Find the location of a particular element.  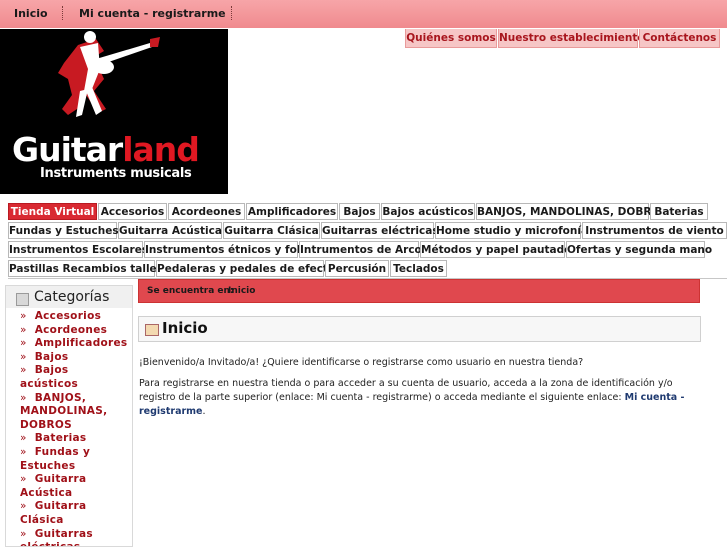

site-logo: Guitarland Instruments musicals is located at coordinates (114, 111).